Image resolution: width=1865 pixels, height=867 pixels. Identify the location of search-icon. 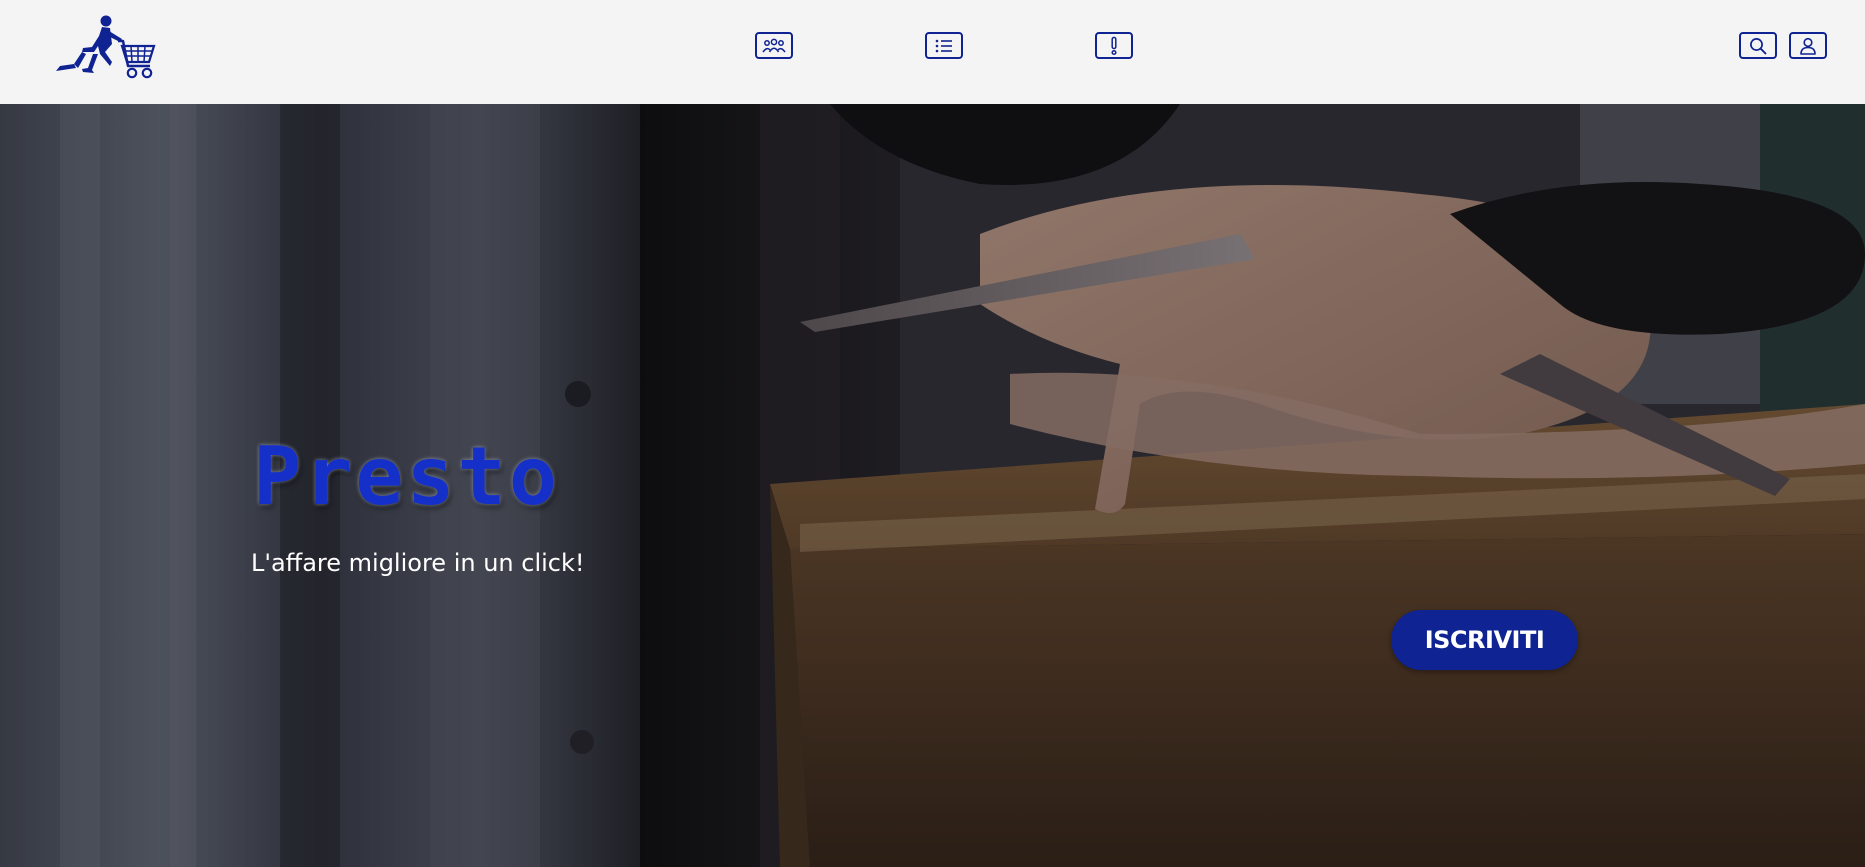
(1758, 45).